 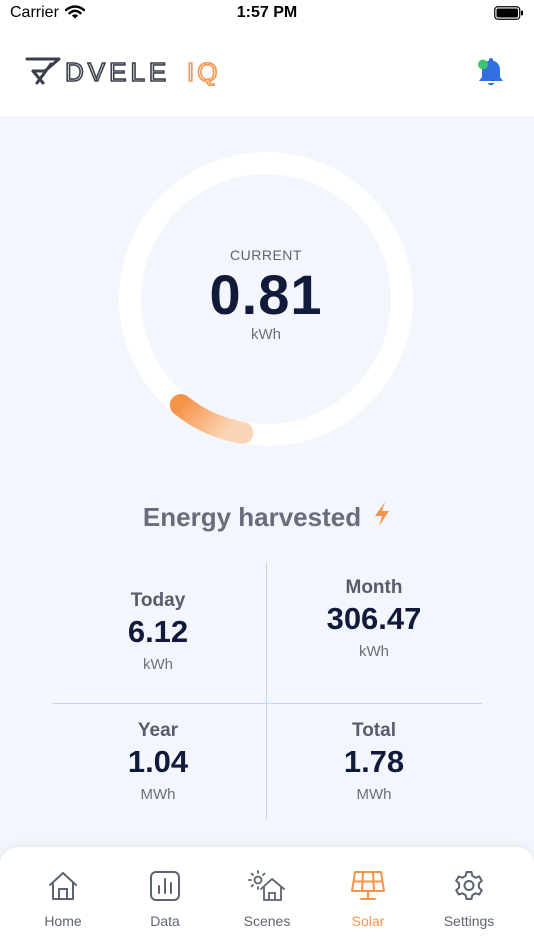 I want to click on notification-bell-button, so click(x=491, y=74).